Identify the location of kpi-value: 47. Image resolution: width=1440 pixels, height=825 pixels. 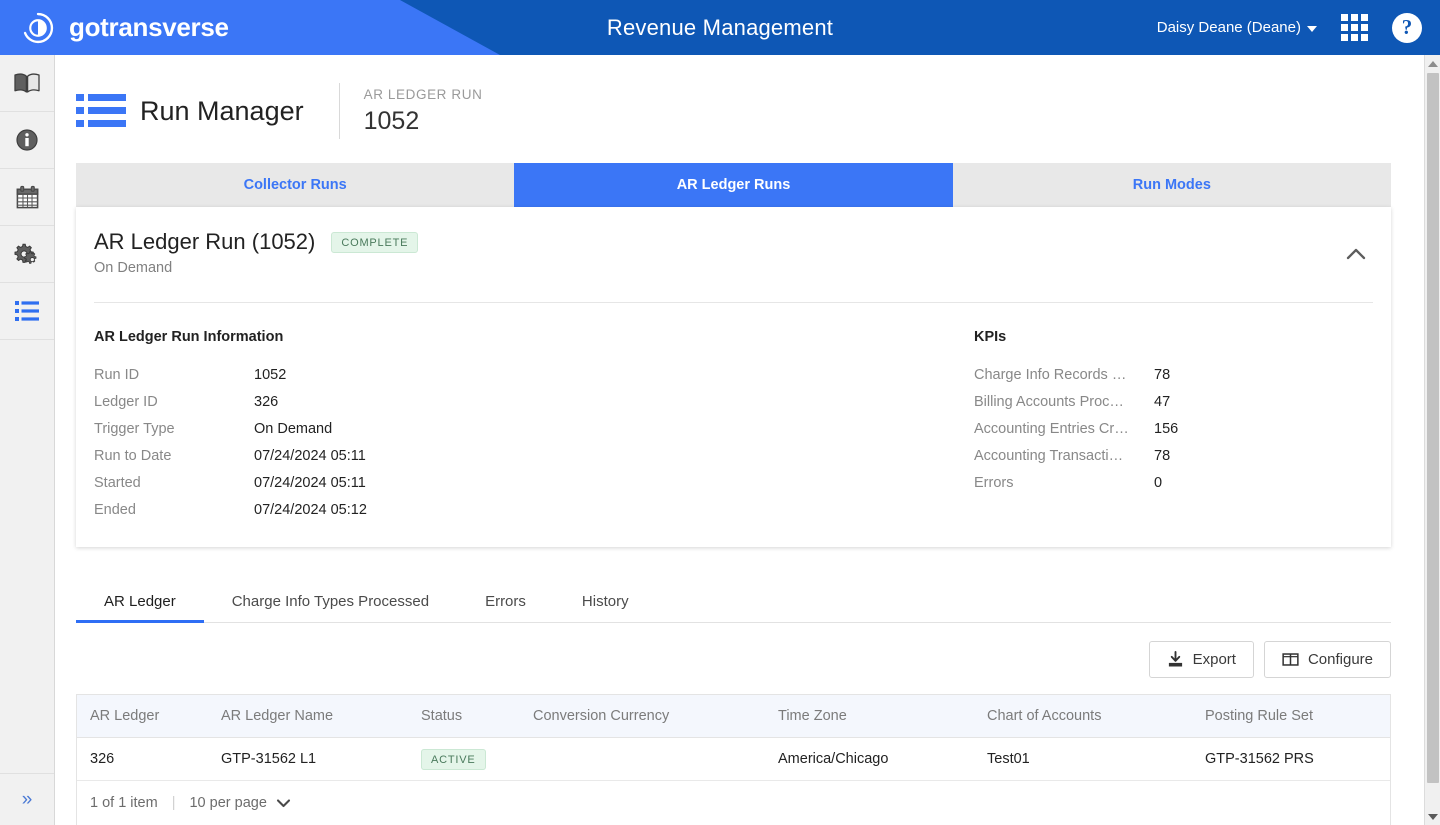
(1162, 401).